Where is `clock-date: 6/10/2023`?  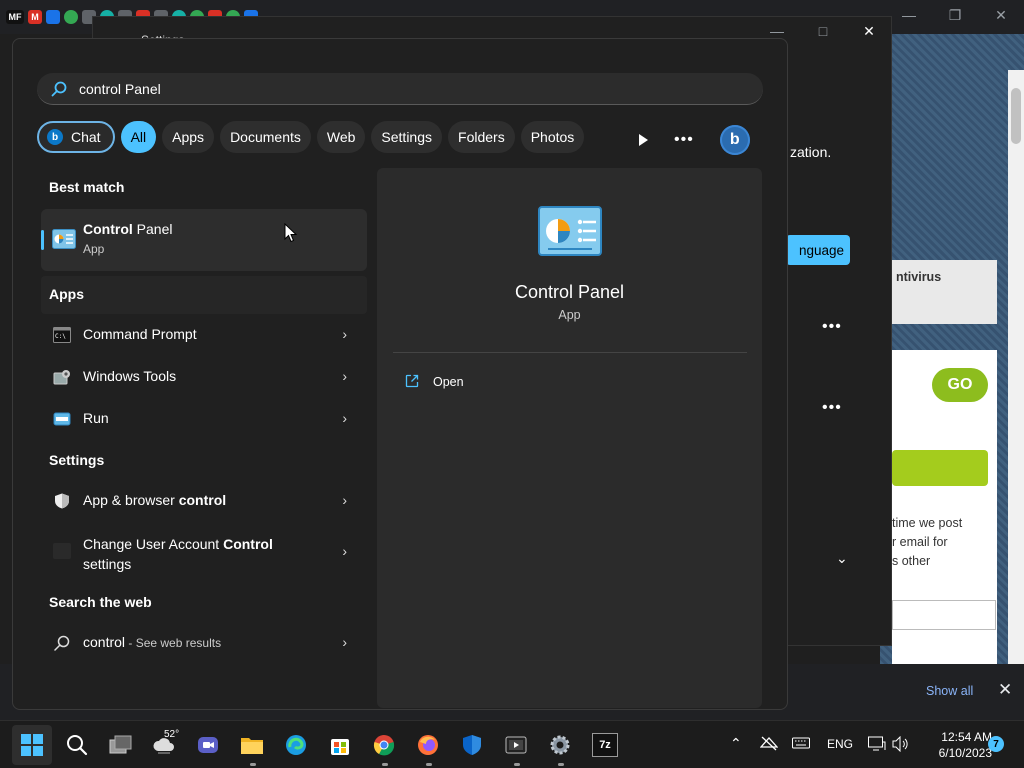 clock-date: 6/10/2023 is located at coordinates (965, 753).